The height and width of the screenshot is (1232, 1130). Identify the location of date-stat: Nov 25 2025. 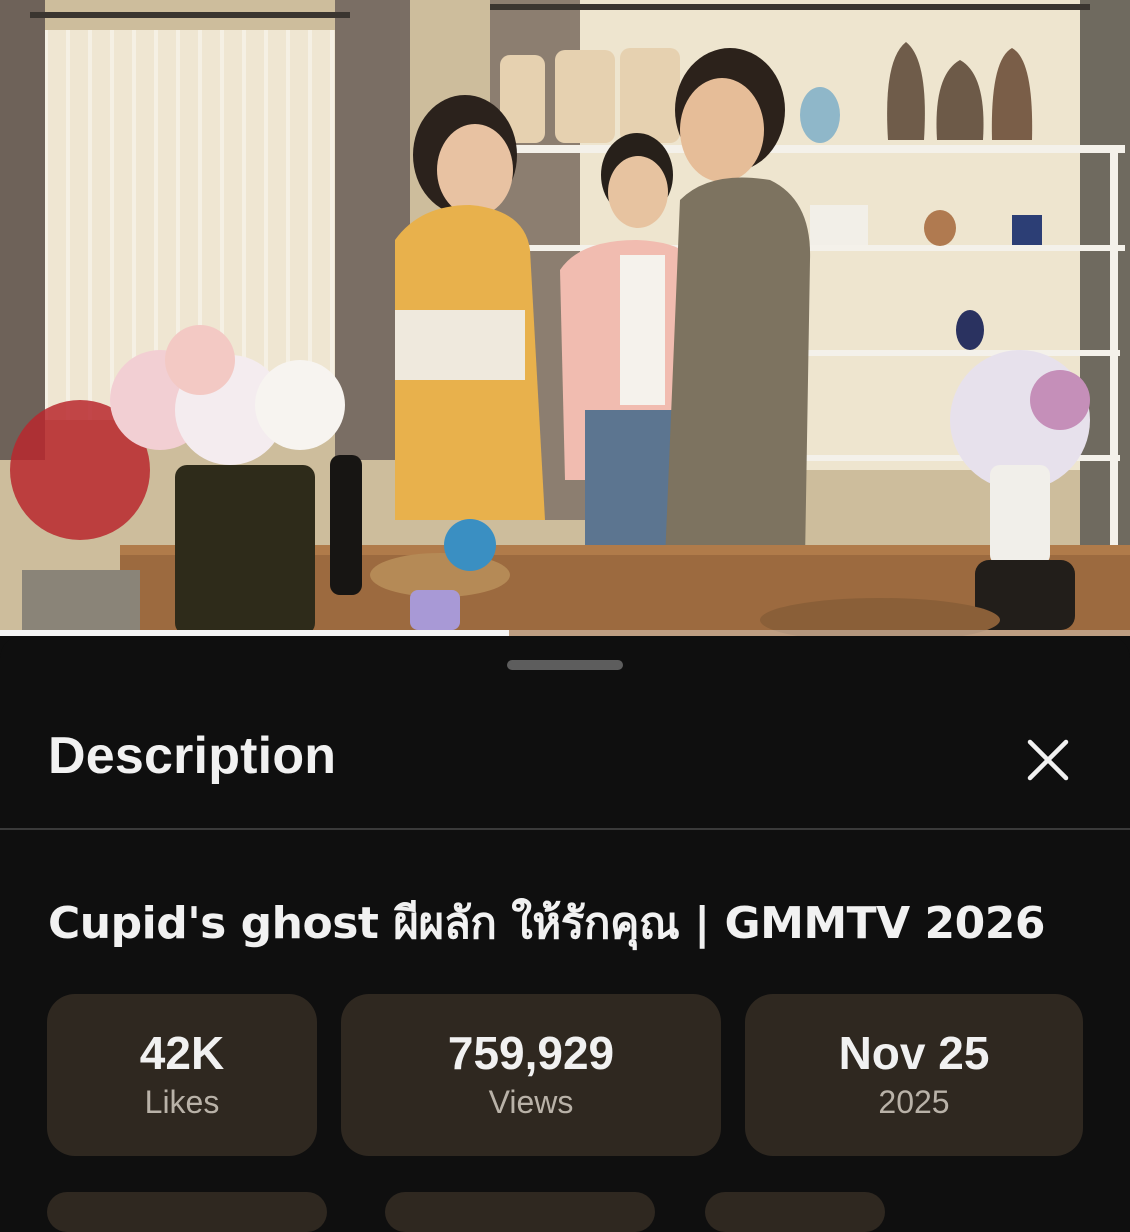
(914, 1075).